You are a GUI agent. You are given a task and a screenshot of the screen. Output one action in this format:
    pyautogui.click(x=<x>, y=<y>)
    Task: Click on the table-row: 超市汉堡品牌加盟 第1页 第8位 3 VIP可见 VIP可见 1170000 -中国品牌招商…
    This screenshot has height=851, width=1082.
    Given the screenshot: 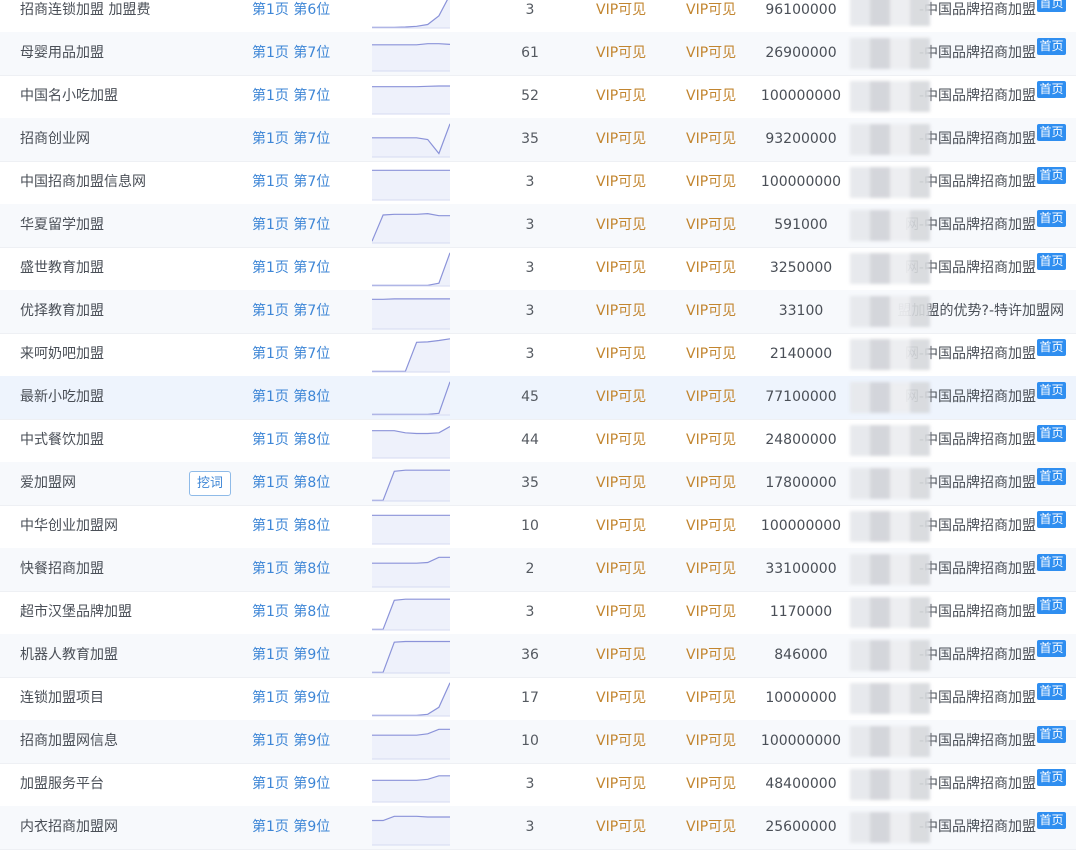 What is the action you would take?
    pyautogui.click(x=538, y=613)
    